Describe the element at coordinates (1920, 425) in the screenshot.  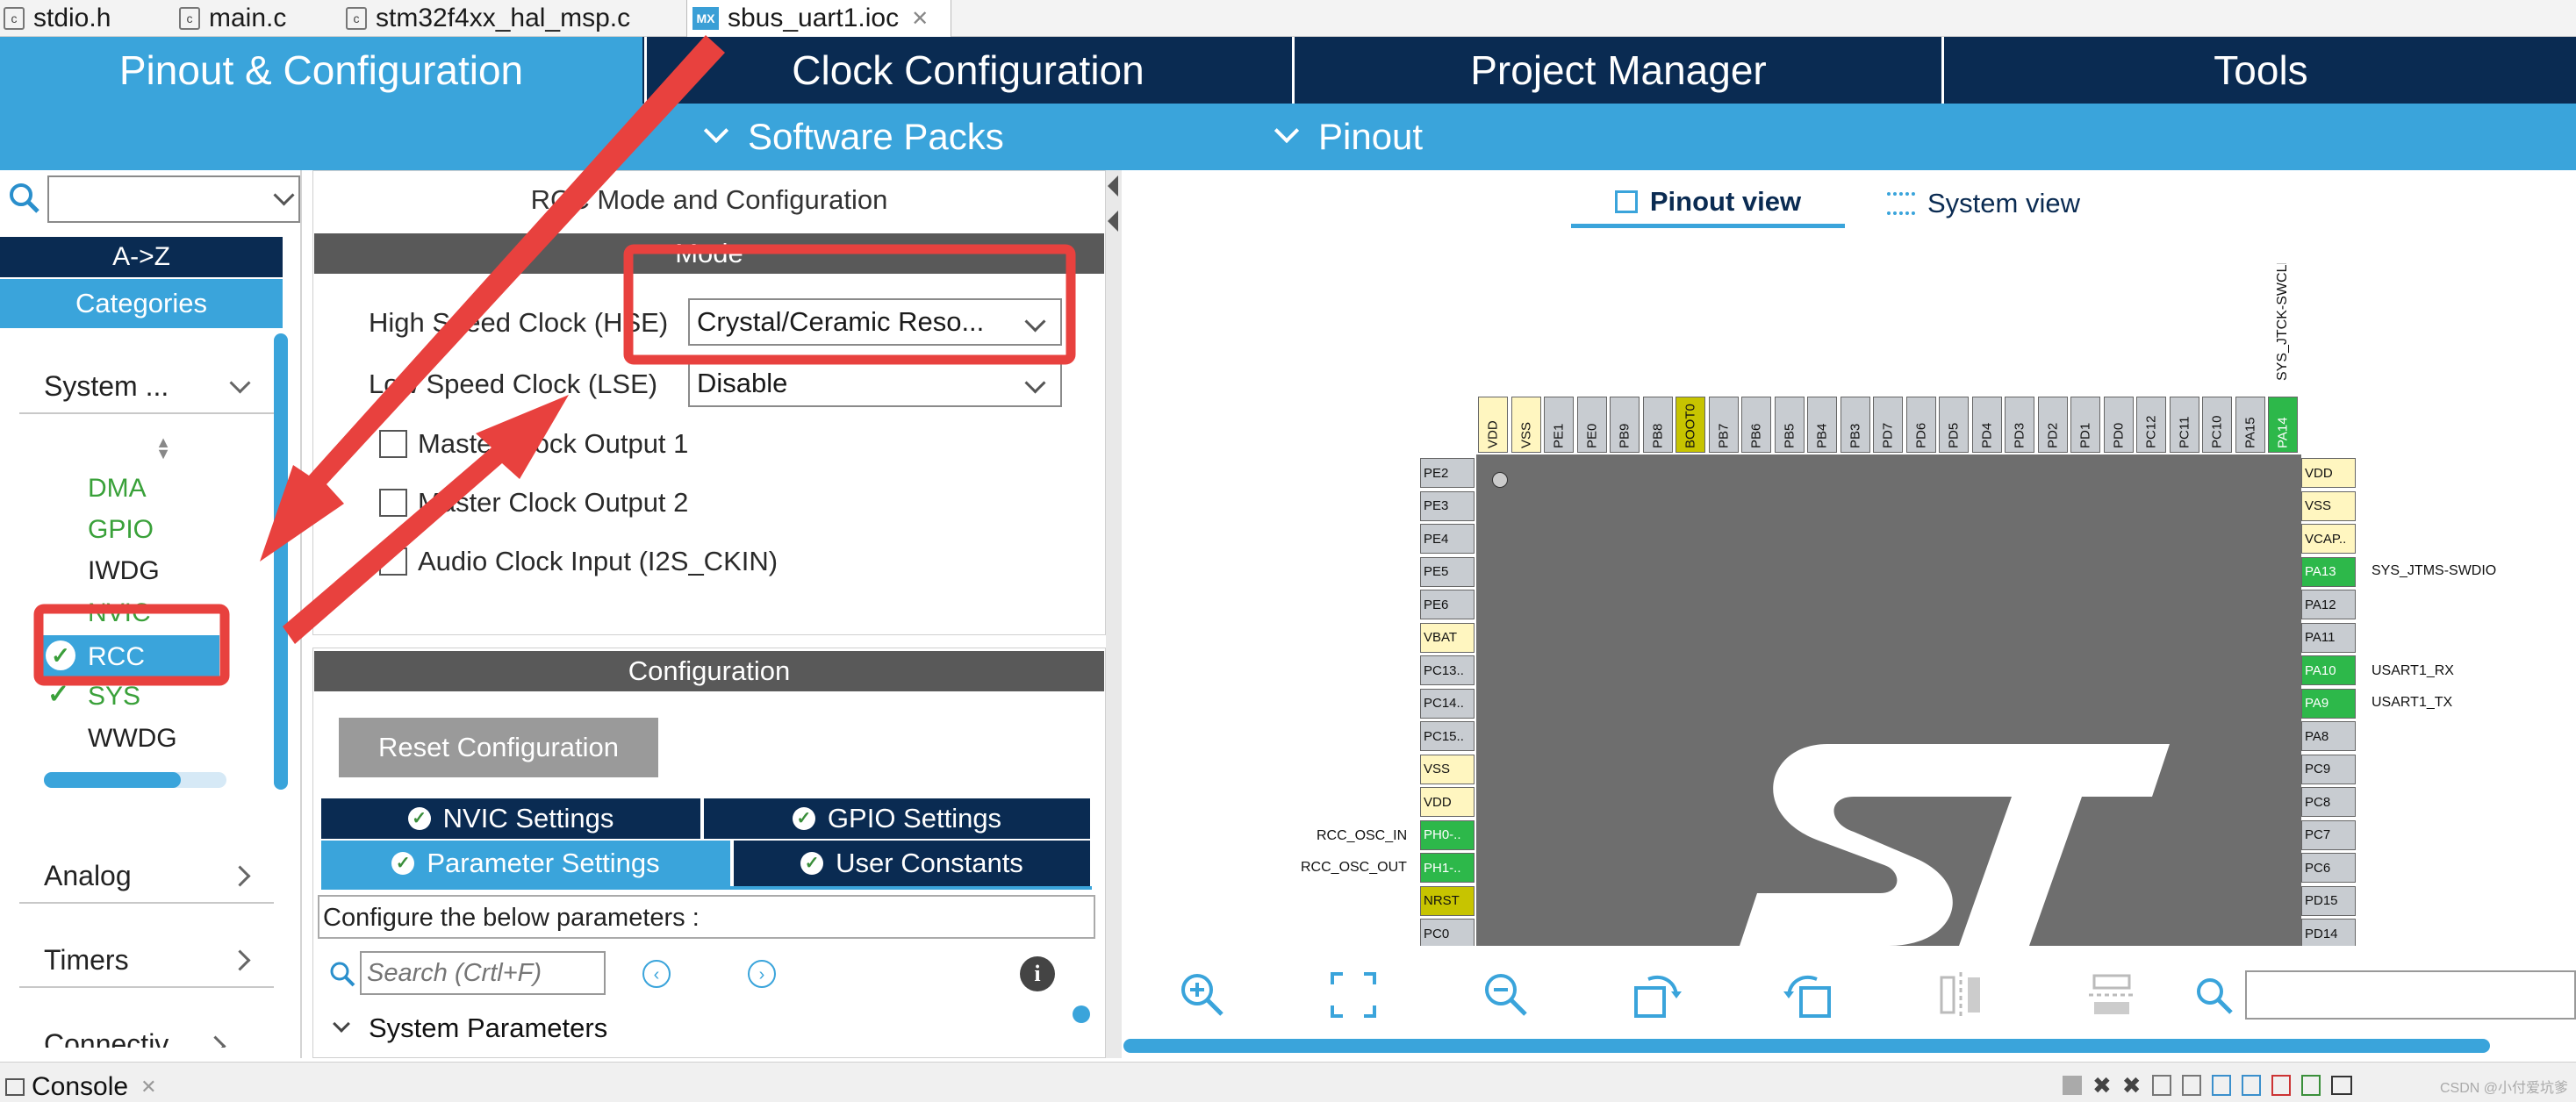
I see `pin-pd6: PD6` at that location.